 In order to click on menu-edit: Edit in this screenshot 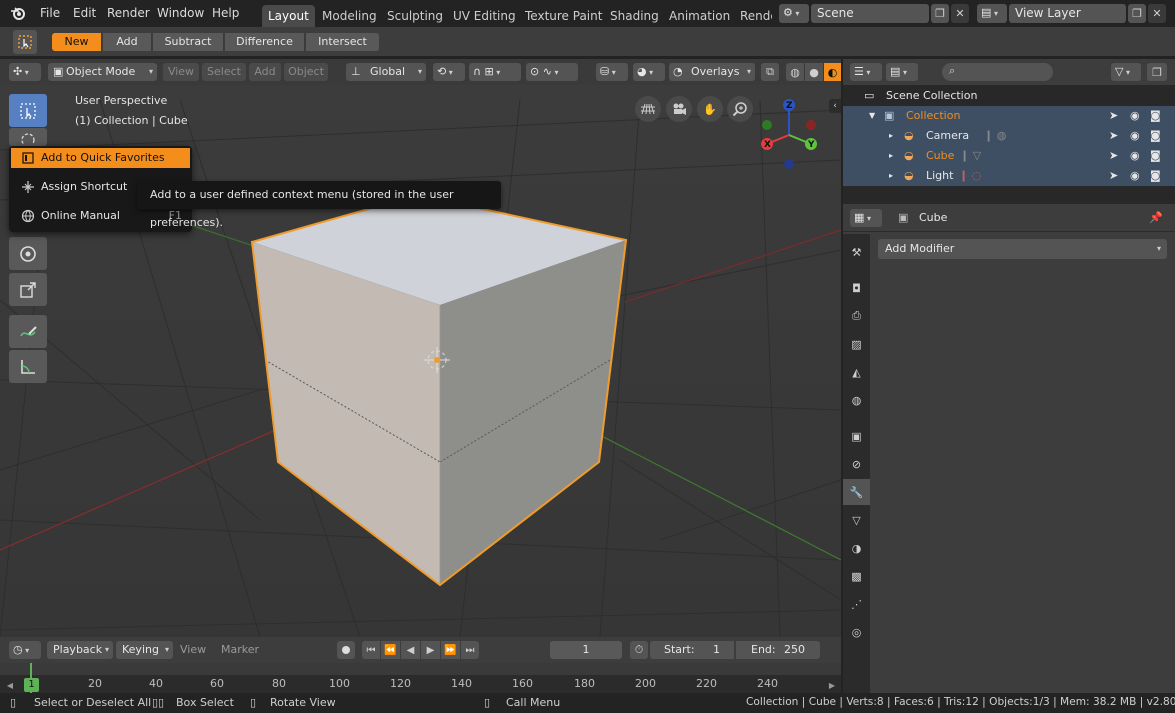, I will do `click(84, 13)`.